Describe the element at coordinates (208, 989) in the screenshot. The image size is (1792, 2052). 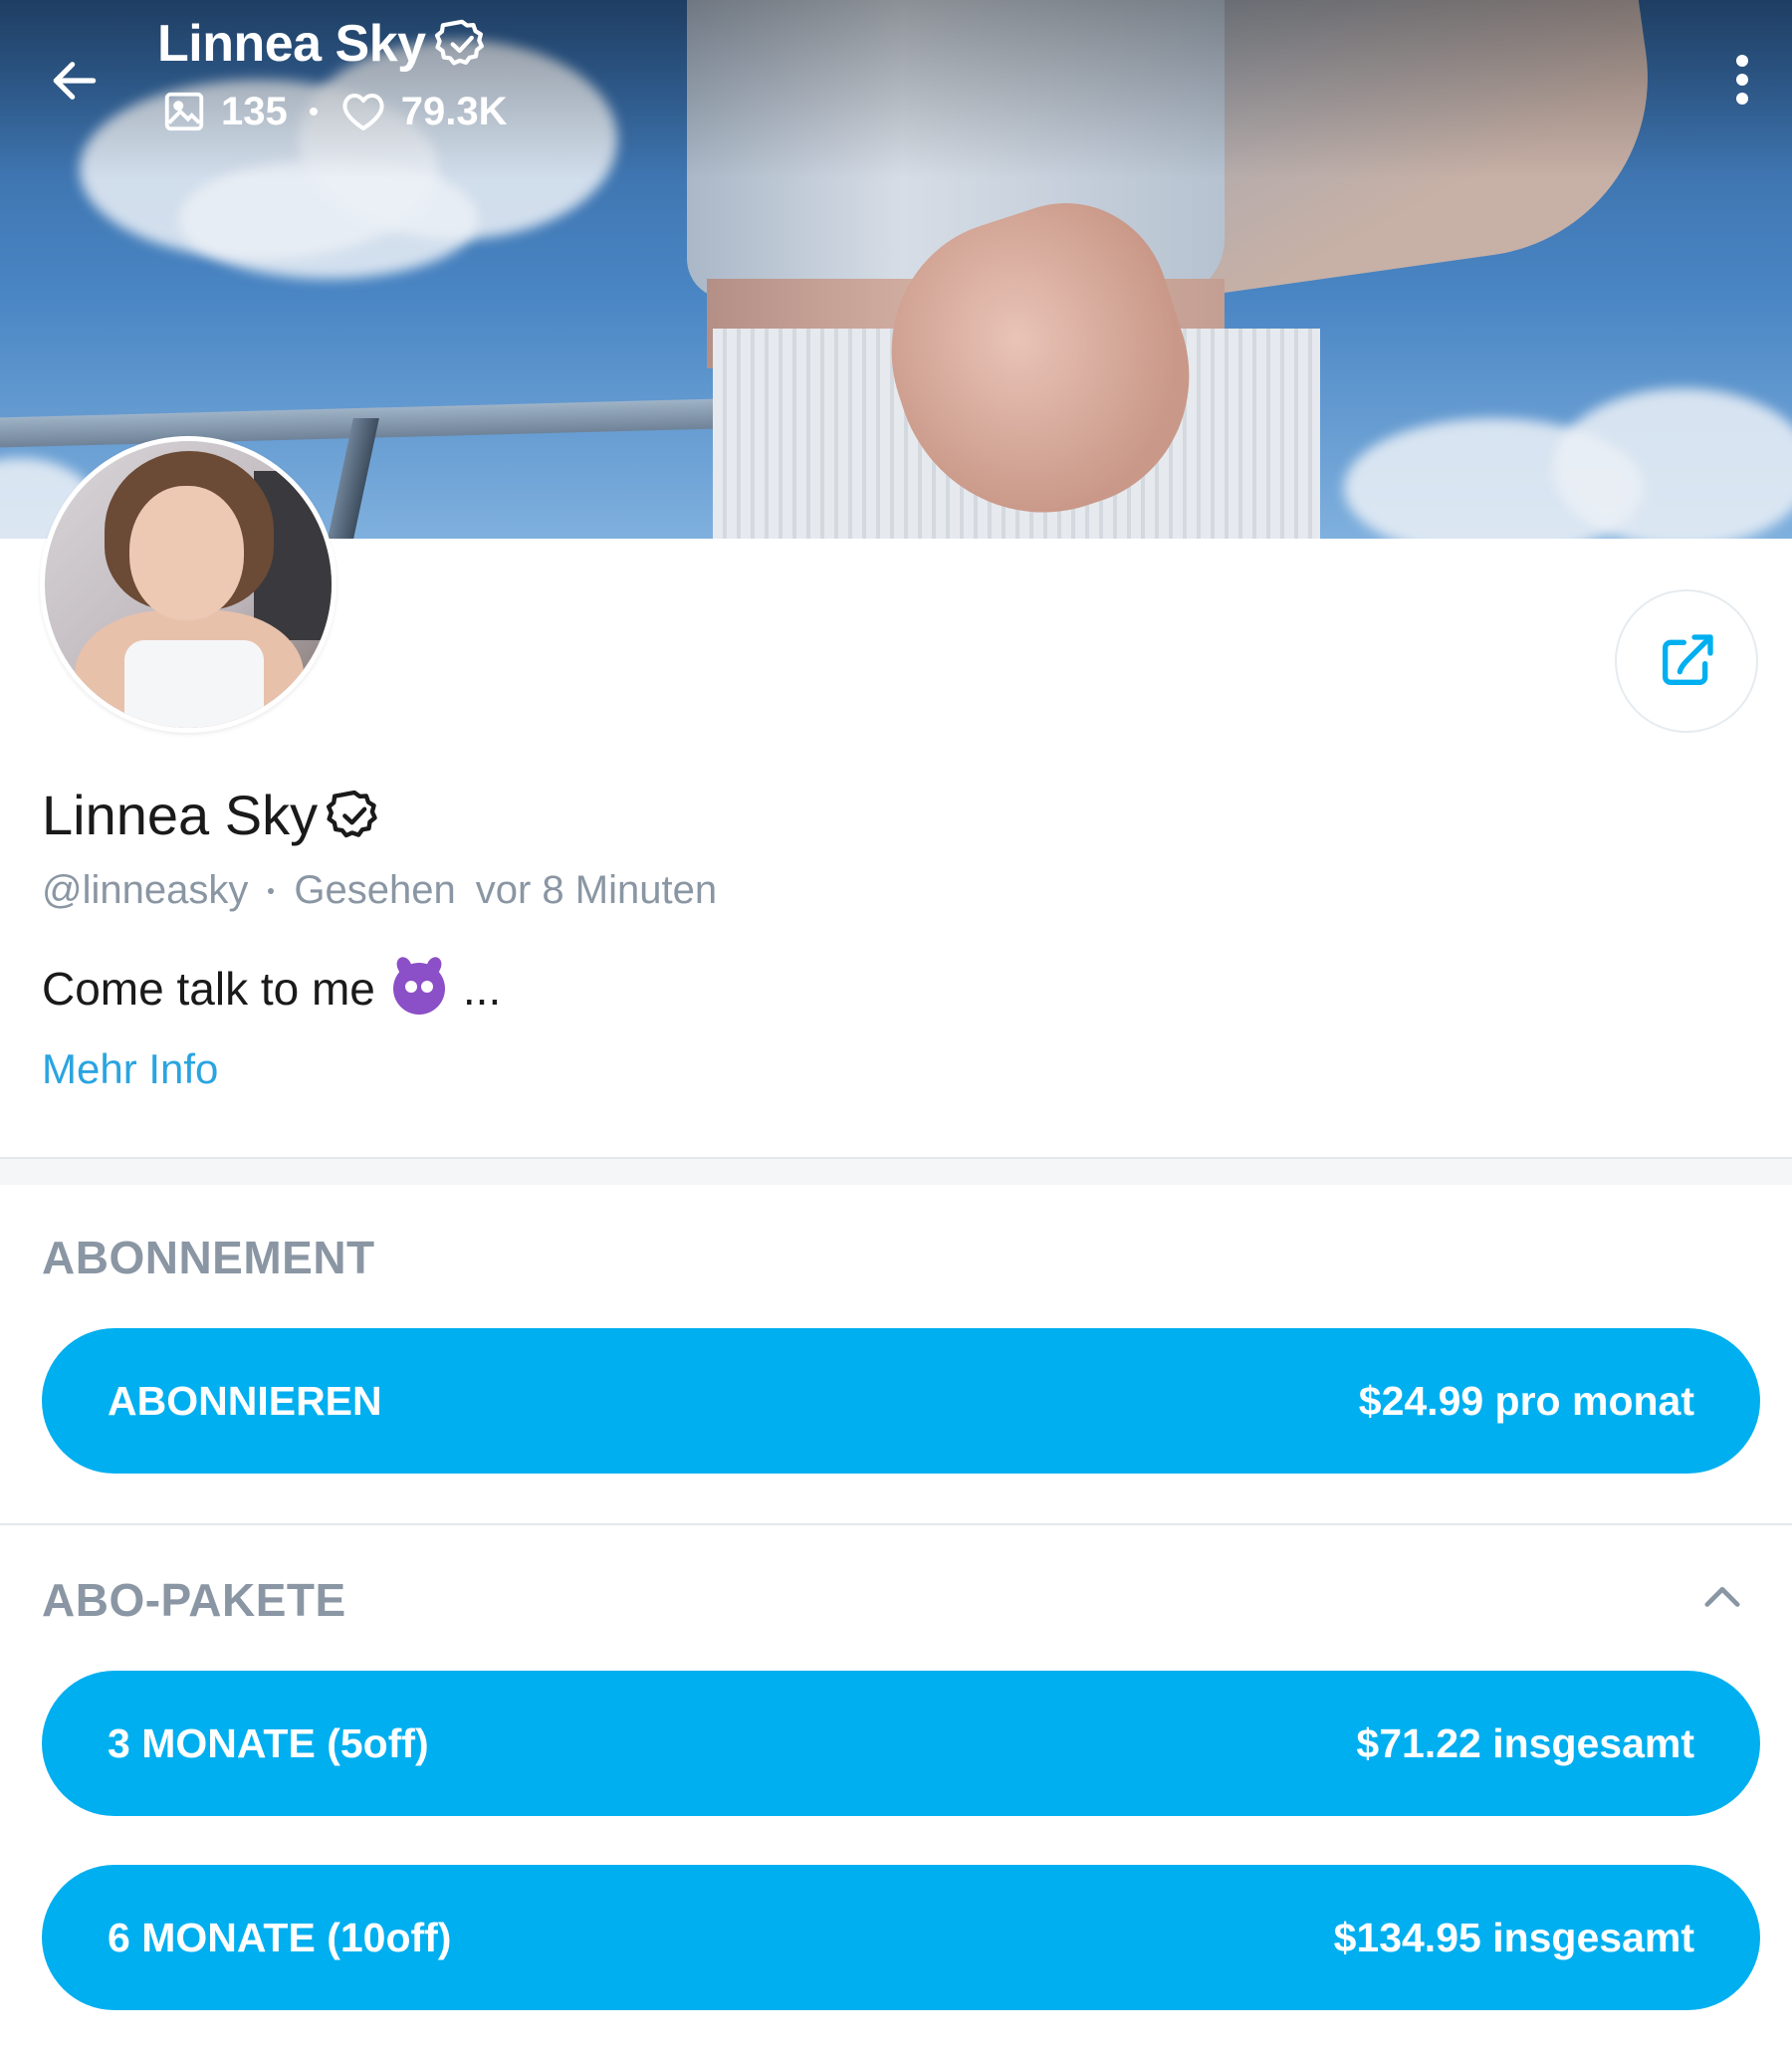
I see `bio-text: Come talk to me` at that location.